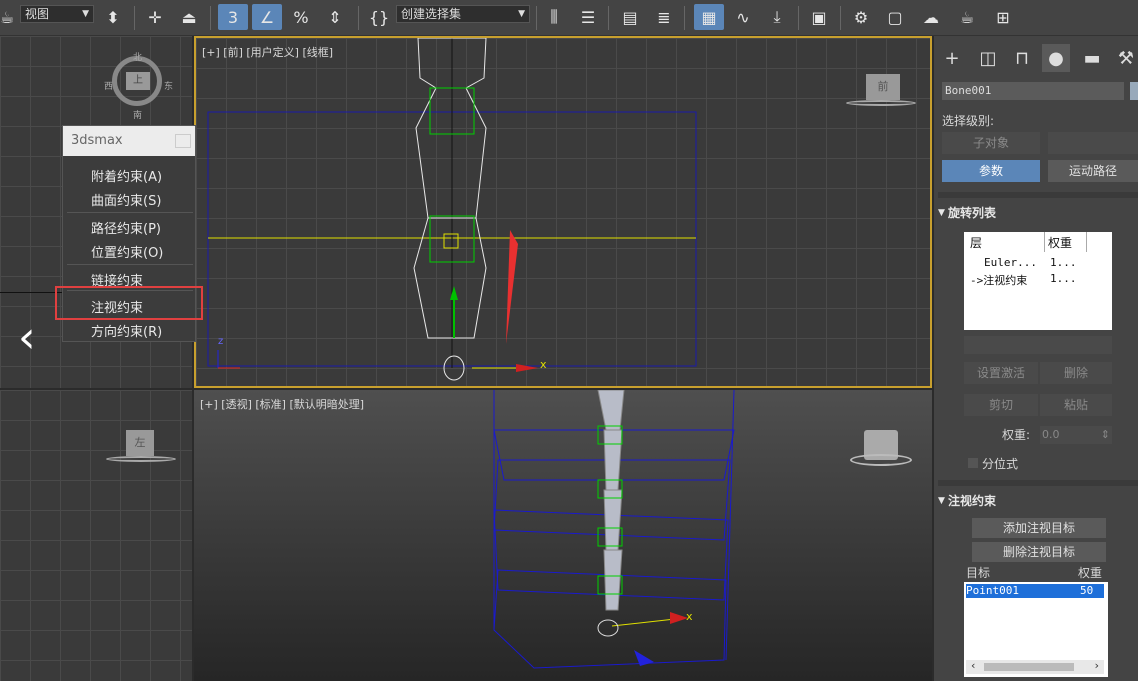 The height and width of the screenshot is (681, 1138). Describe the element at coordinates (967, 17) in the screenshot. I see `render-cloud-icon: ☕` at that location.